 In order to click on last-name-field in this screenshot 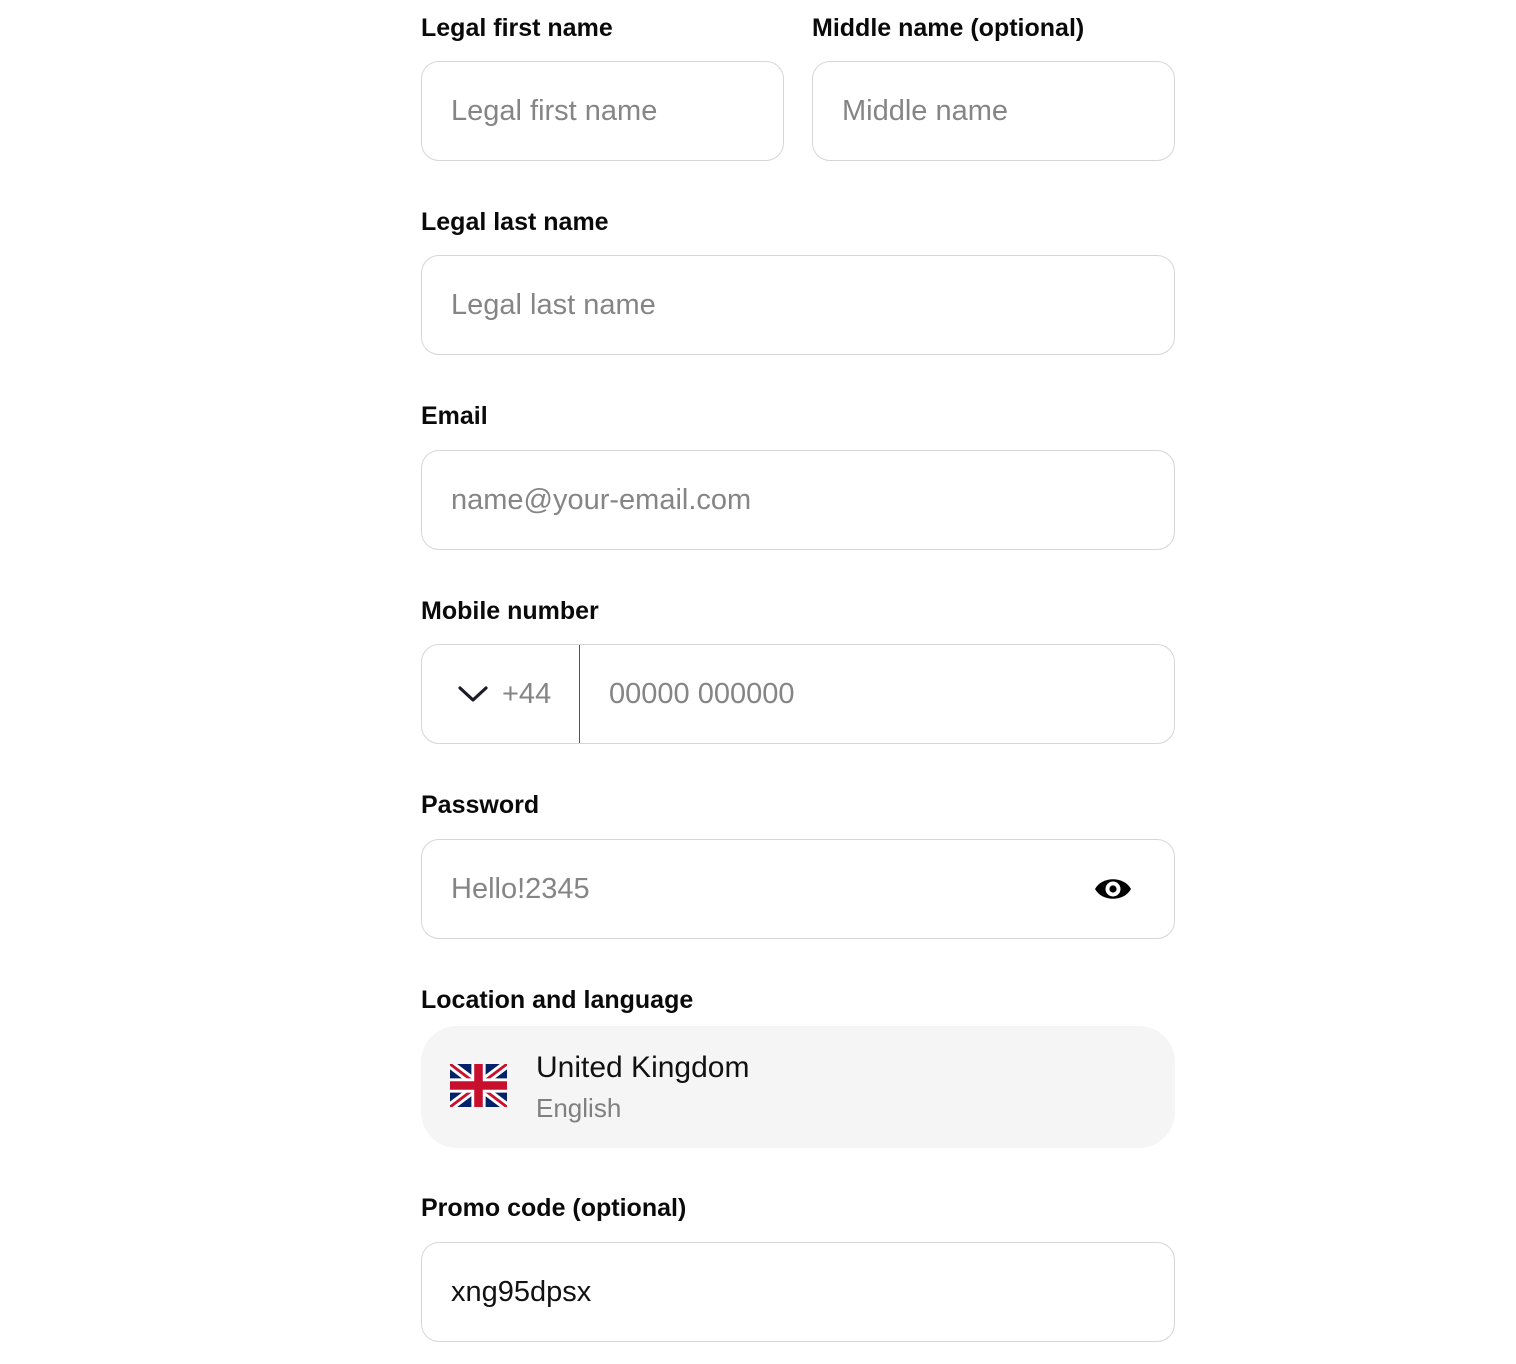, I will do `click(798, 305)`.